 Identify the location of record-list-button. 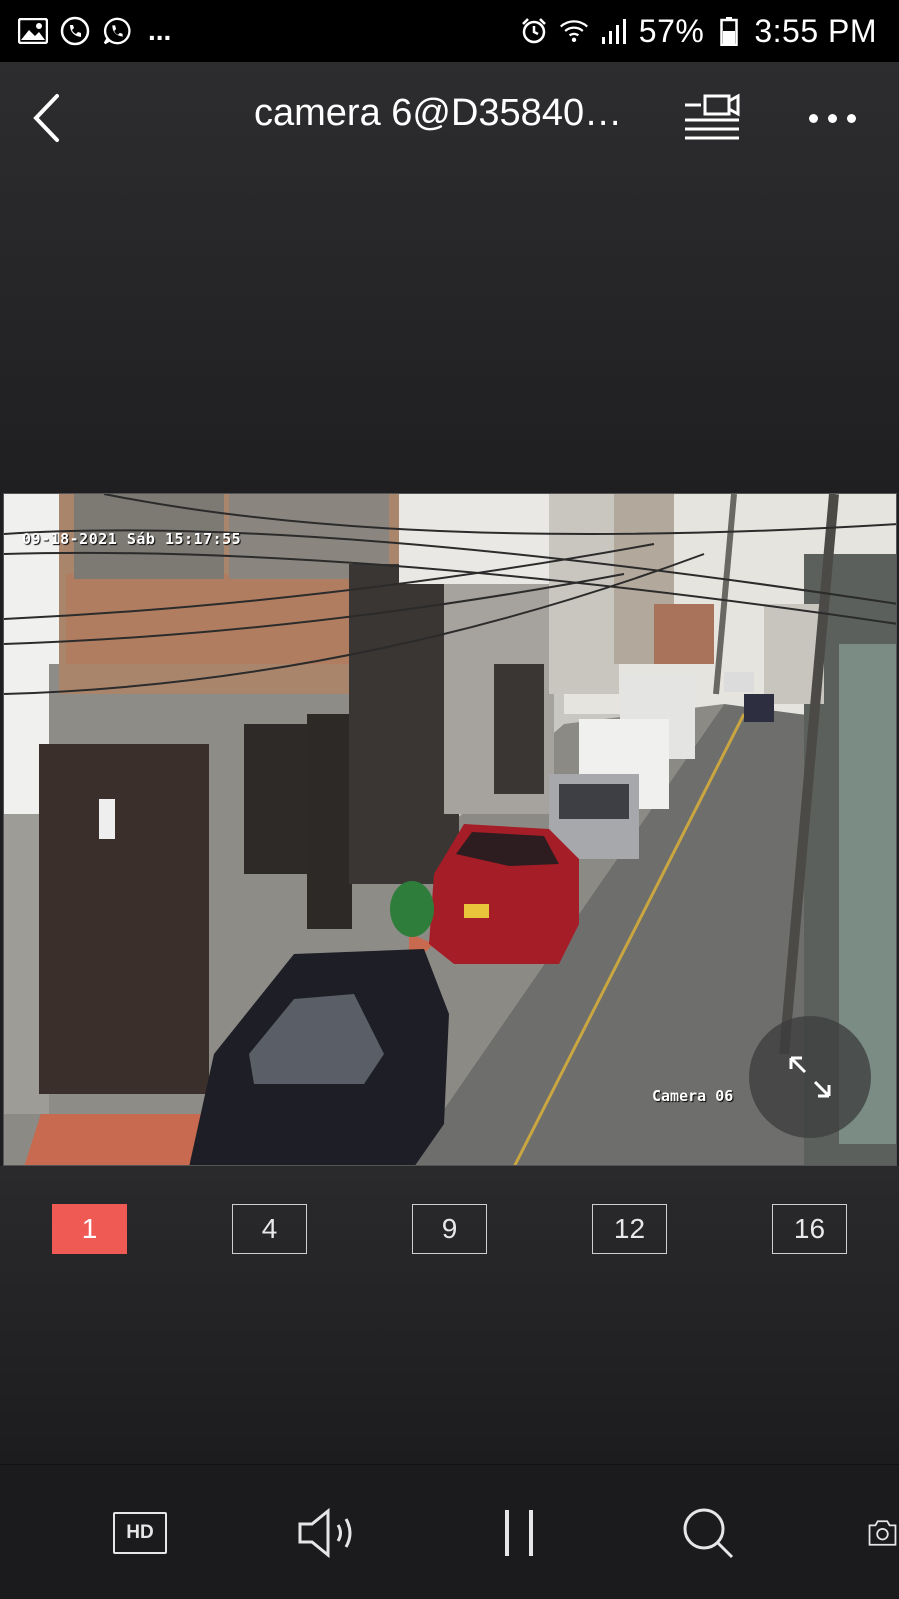
(712, 118).